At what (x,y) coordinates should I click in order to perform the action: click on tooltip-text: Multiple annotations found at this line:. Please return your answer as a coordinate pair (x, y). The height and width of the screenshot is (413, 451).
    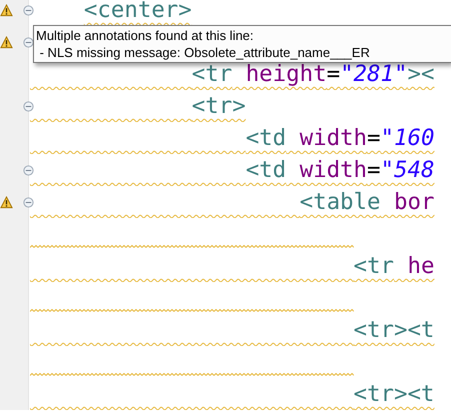
    Looking at the image, I should click on (145, 35).